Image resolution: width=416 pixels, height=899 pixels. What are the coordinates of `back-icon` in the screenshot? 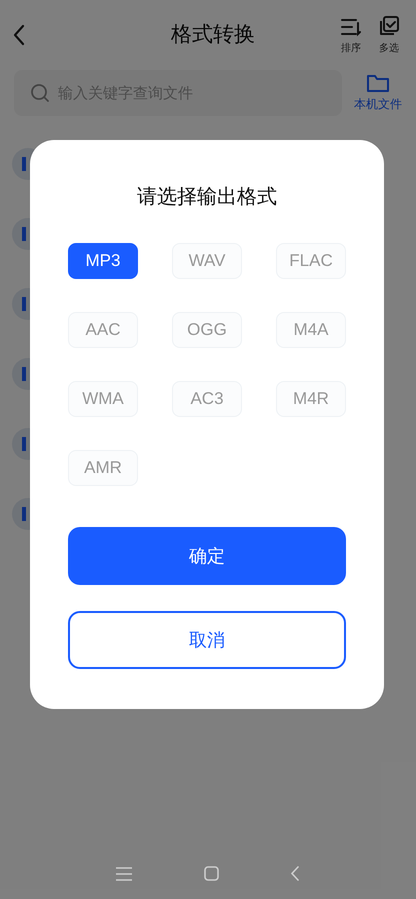 It's located at (19, 35).